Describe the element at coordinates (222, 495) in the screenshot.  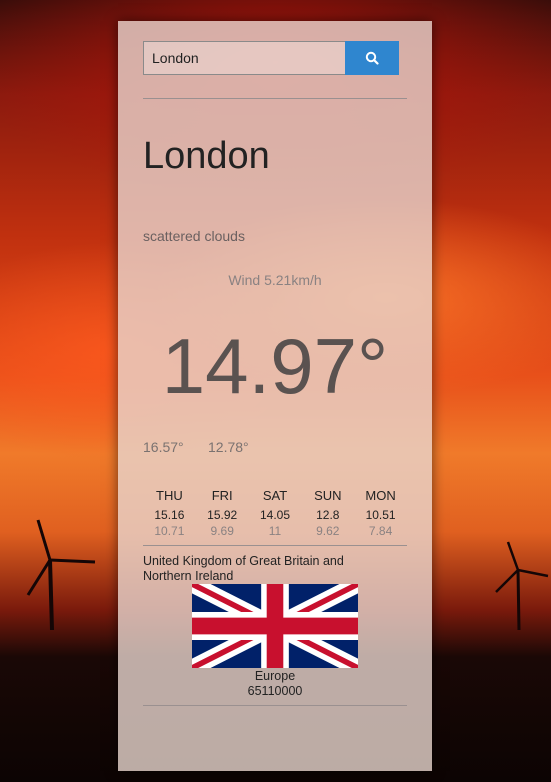
I see `forecast-day-name: FRI` at that location.